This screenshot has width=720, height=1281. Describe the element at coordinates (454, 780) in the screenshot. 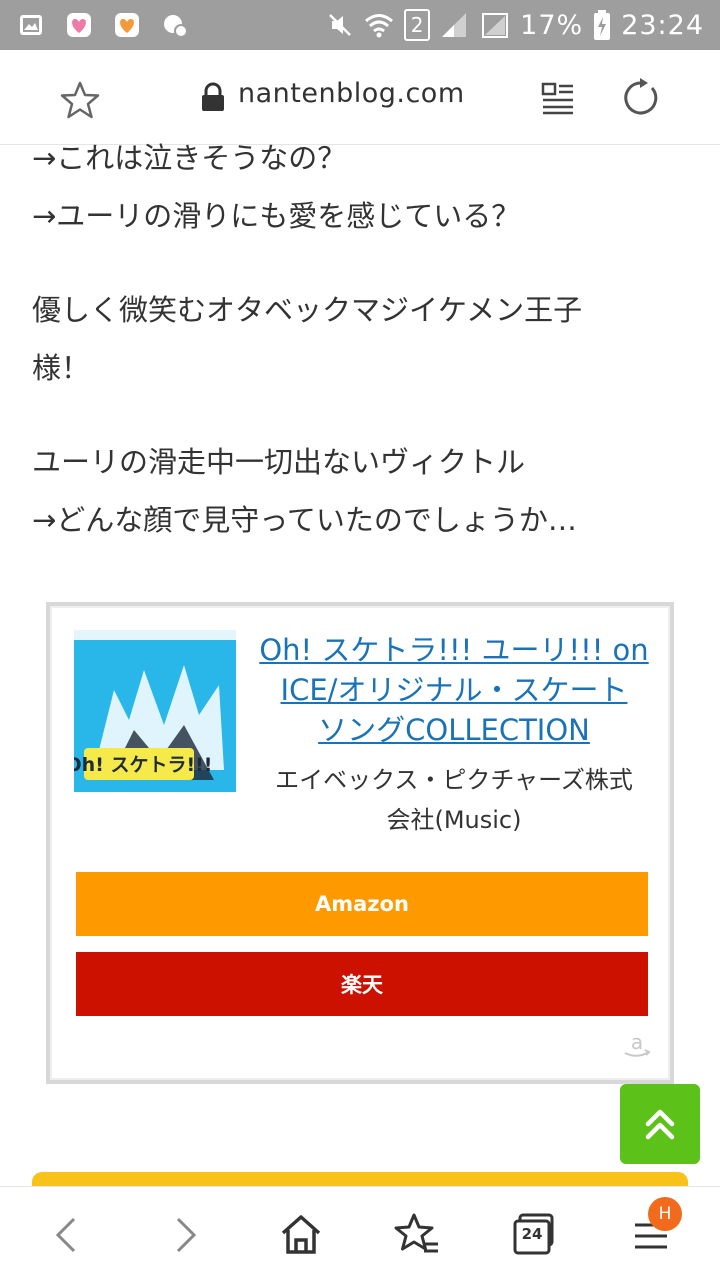

I see `product-maker-line: エイベックス・ピクチャーズ株式` at that location.